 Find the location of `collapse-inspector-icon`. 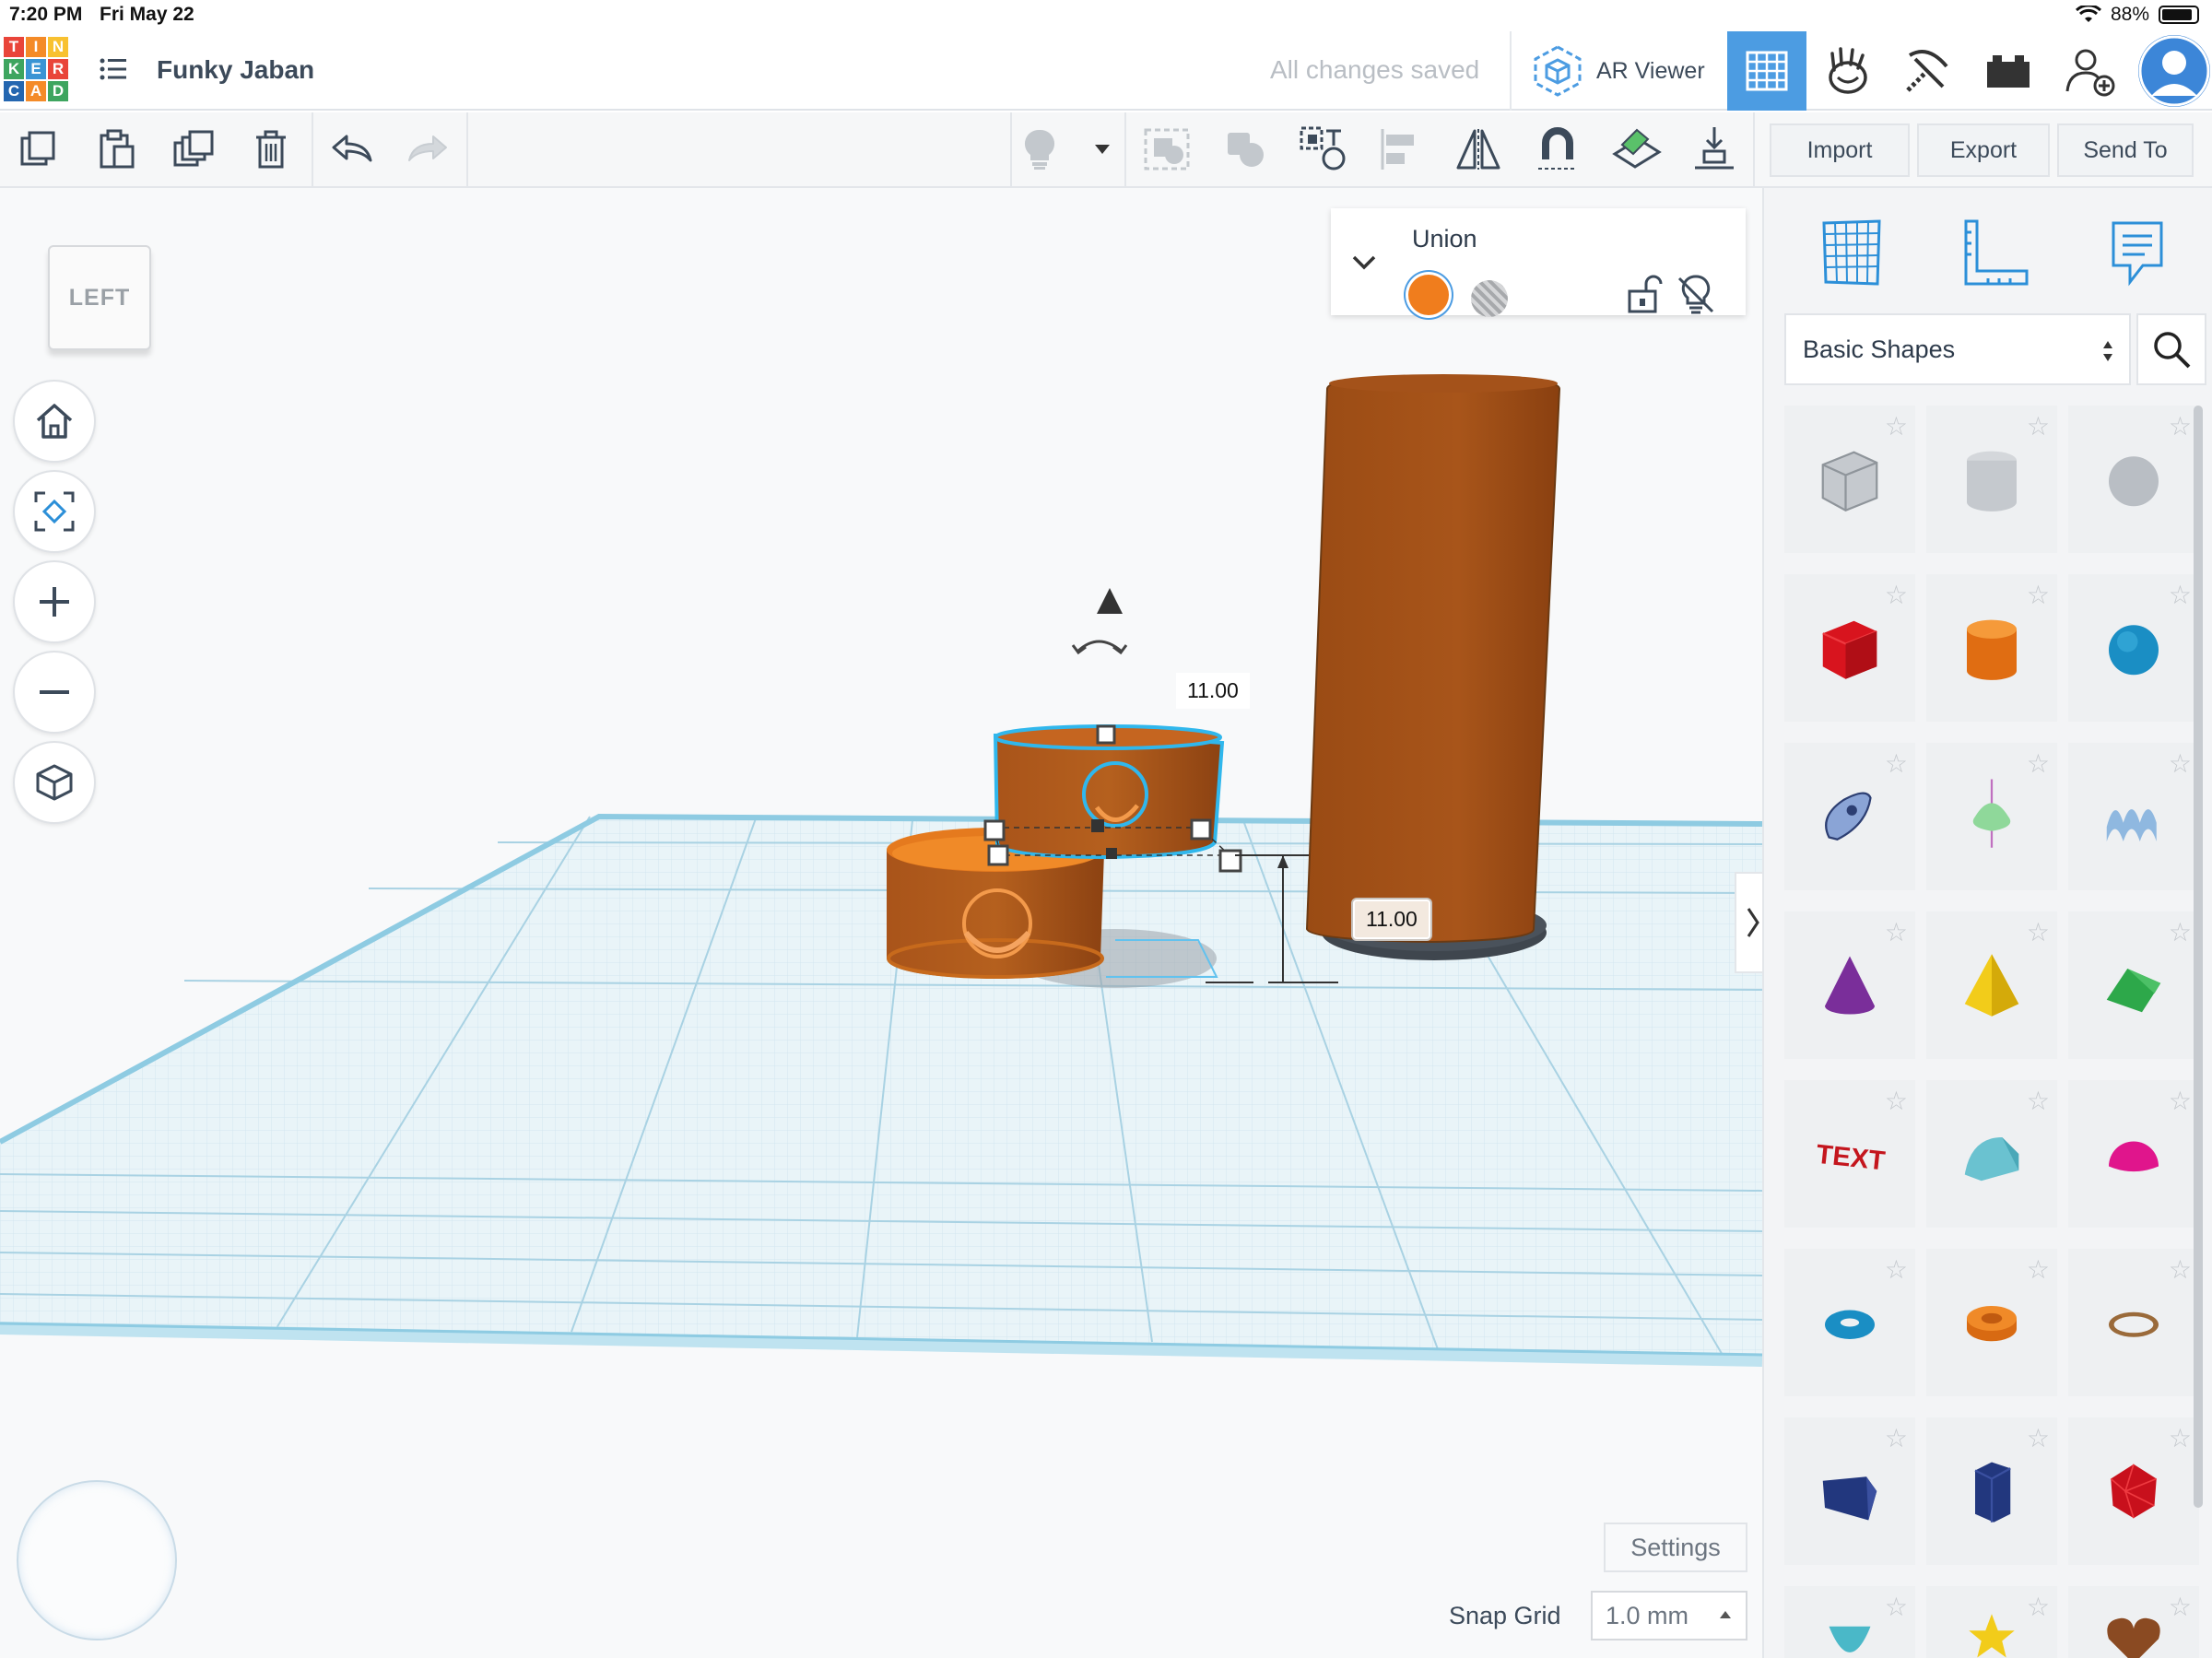

collapse-inspector-icon is located at coordinates (1364, 262).